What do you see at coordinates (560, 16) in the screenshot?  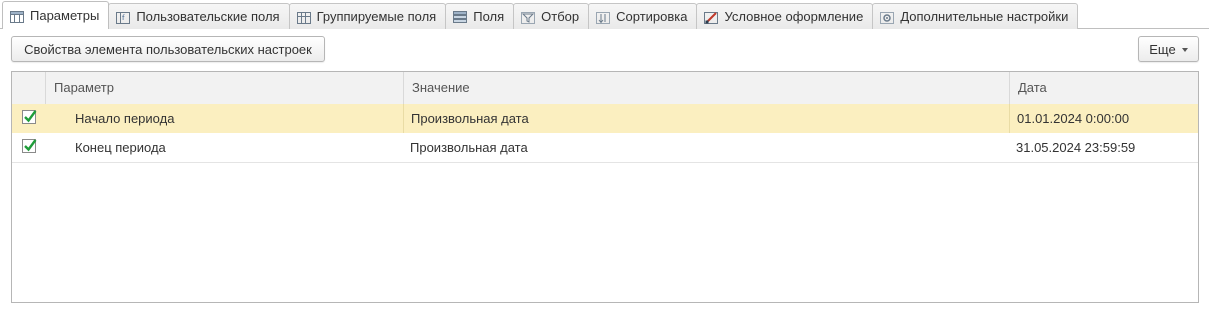 I see `tab-label: Отбор` at bounding box center [560, 16].